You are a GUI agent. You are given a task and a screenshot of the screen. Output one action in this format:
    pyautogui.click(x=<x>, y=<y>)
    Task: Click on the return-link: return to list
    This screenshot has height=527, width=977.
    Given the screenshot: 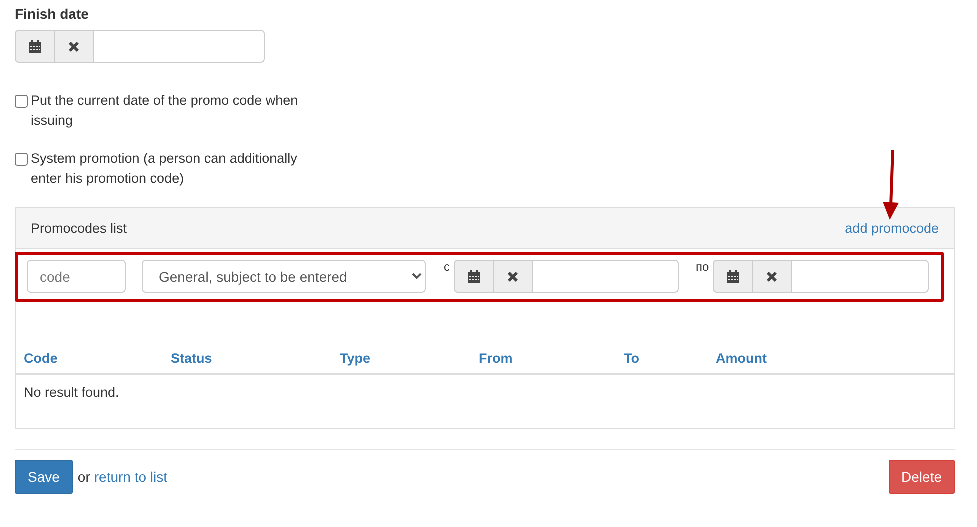 What is the action you would take?
    pyautogui.click(x=131, y=477)
    